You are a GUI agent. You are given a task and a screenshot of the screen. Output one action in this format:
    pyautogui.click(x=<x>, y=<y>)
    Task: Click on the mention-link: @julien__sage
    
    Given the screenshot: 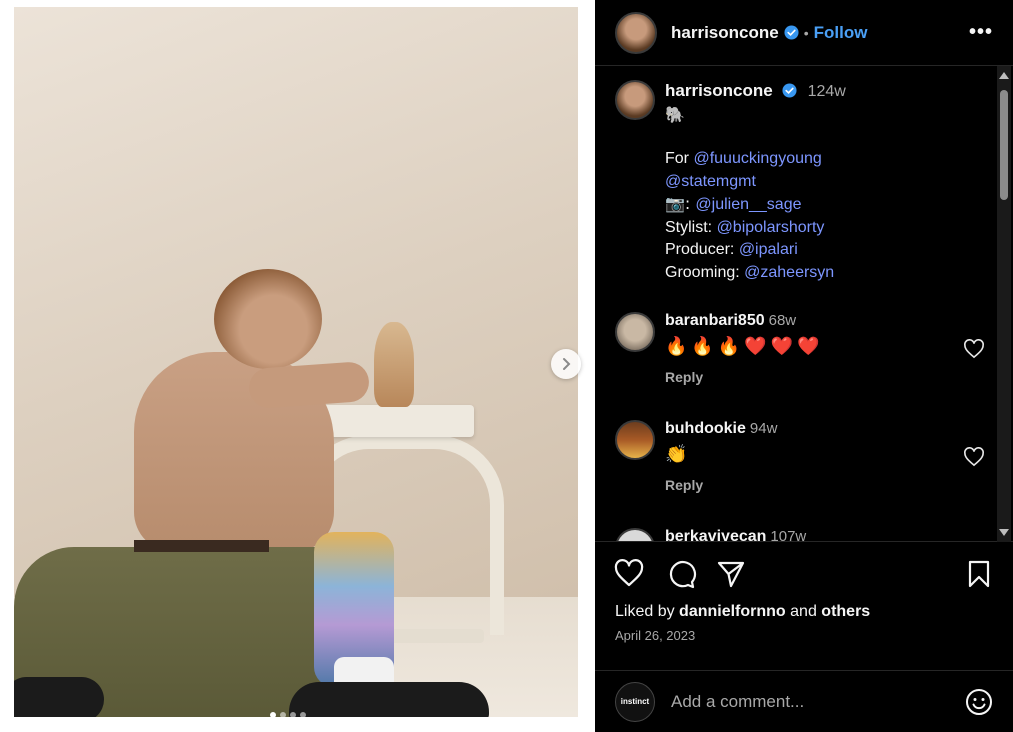 What is the action you would take?
    pyautogui.click(x=748, y=204)
    